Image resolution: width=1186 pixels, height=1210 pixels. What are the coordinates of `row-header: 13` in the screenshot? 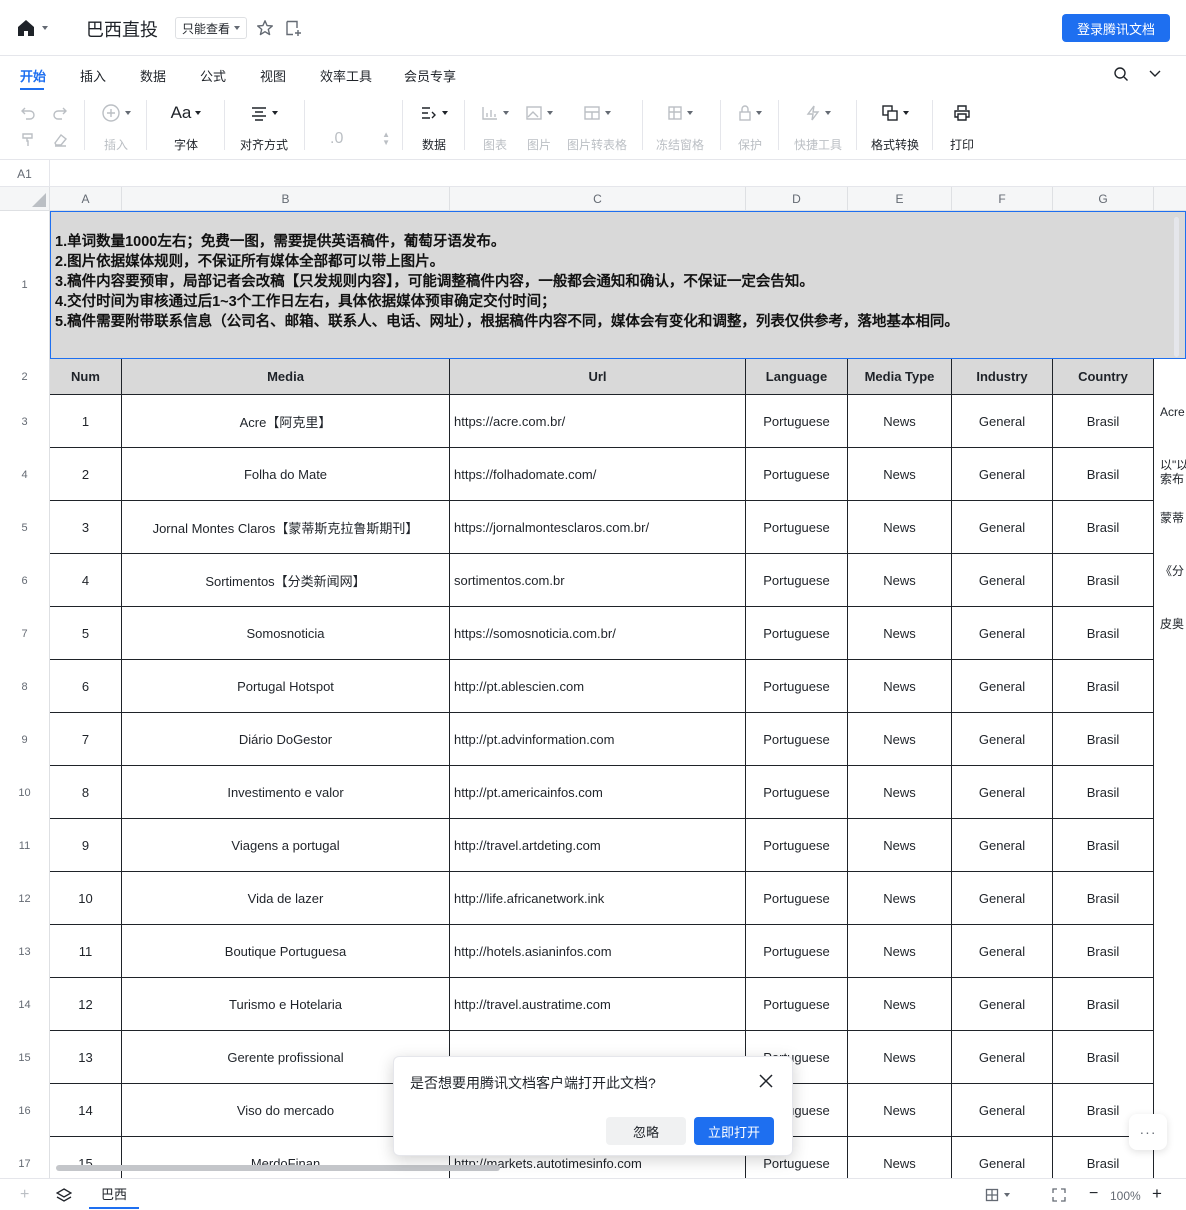 It's located at (25, 951).